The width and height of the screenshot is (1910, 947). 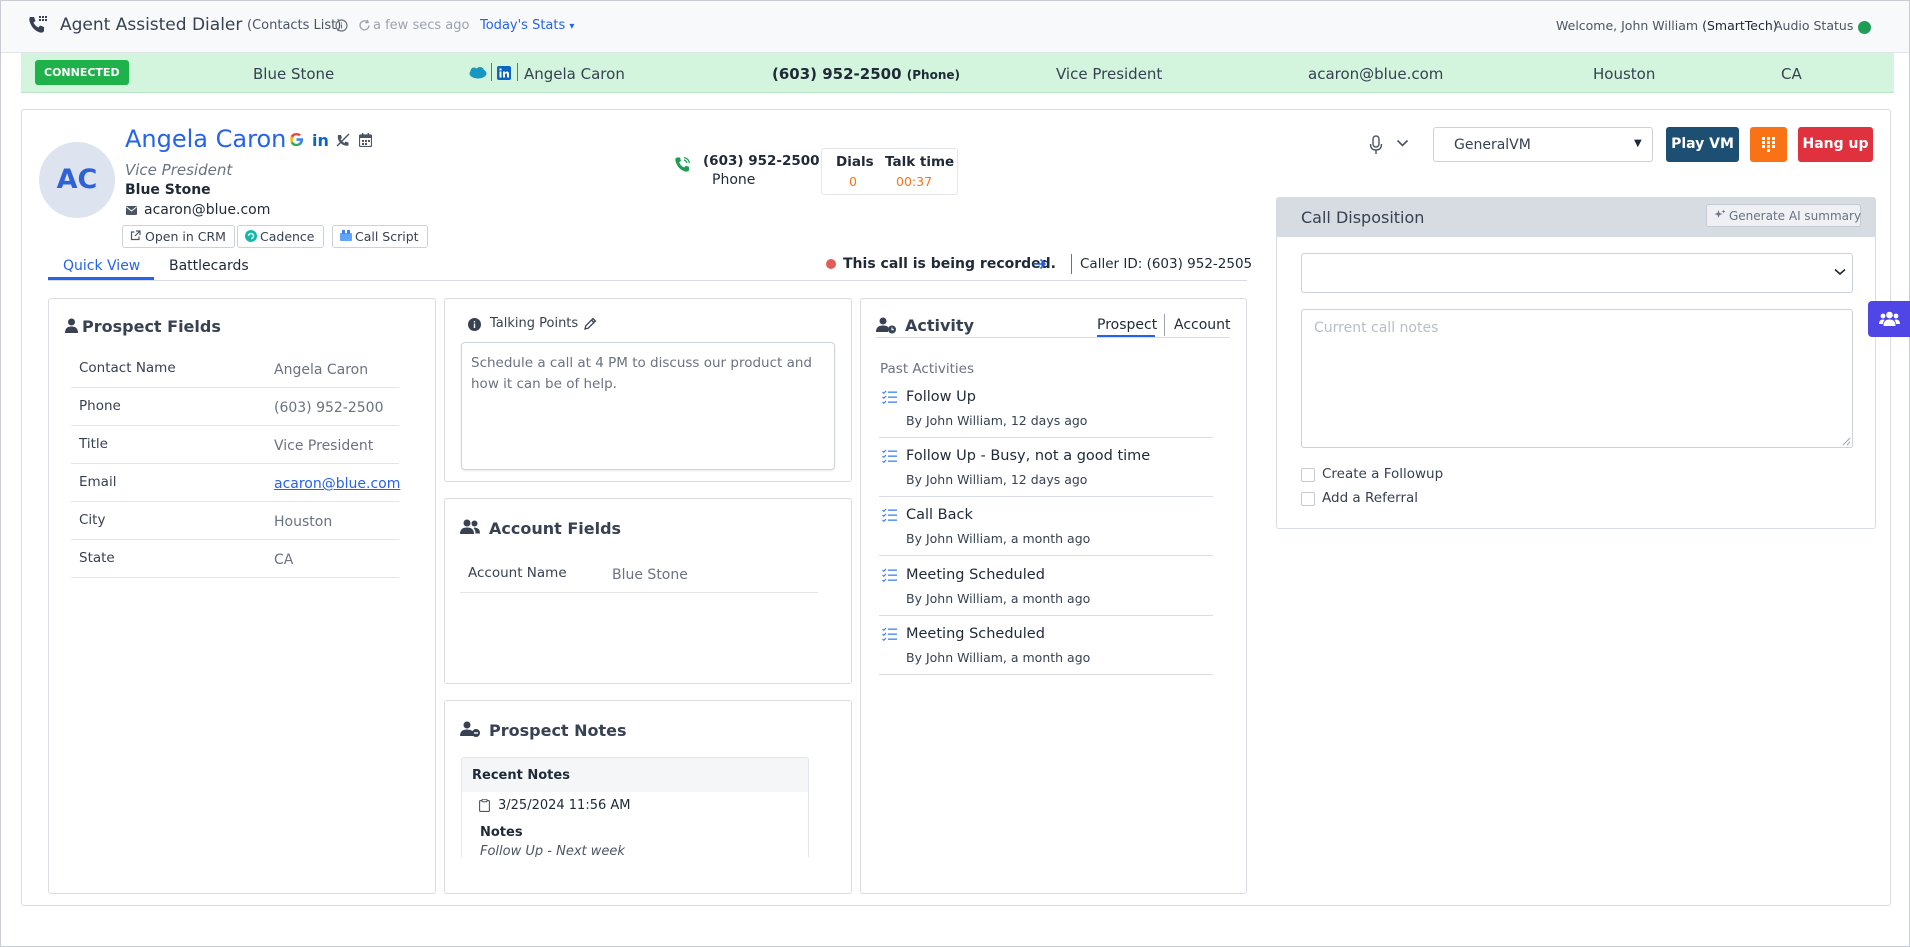 I want to click on sync-time: a few secs ago, so click(x=421, y=25).